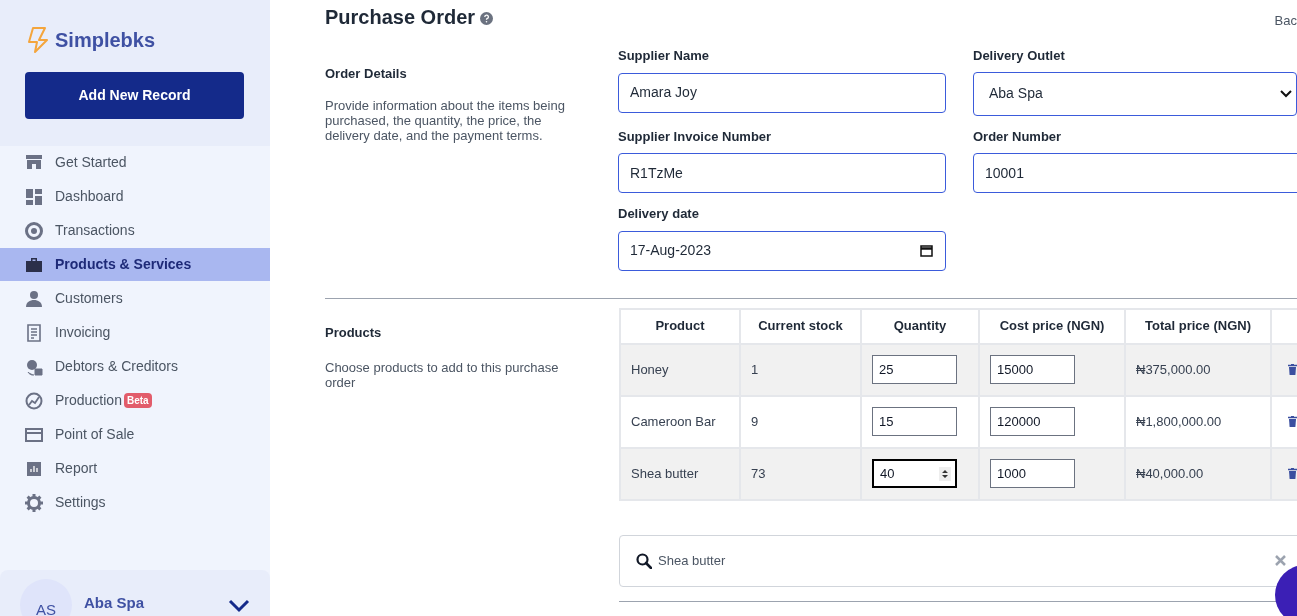  I want to click on field-label: Order Number, so click(1018, 136).